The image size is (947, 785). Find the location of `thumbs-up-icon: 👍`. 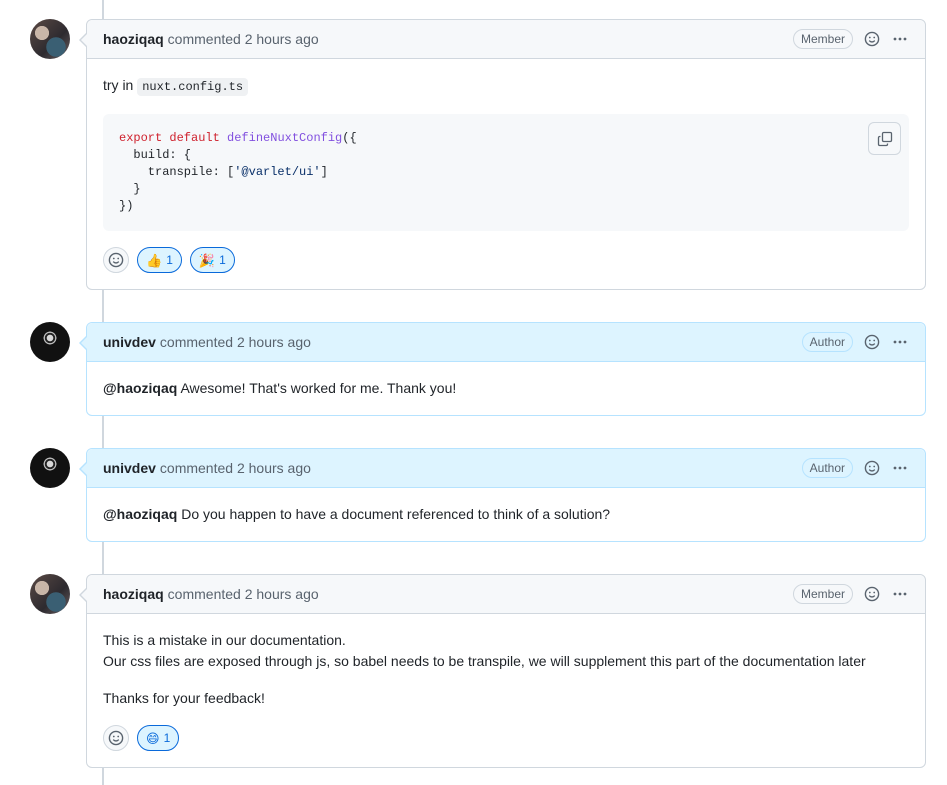

thumbs-up-icon: 👍 is located at coordinates (154, 260).